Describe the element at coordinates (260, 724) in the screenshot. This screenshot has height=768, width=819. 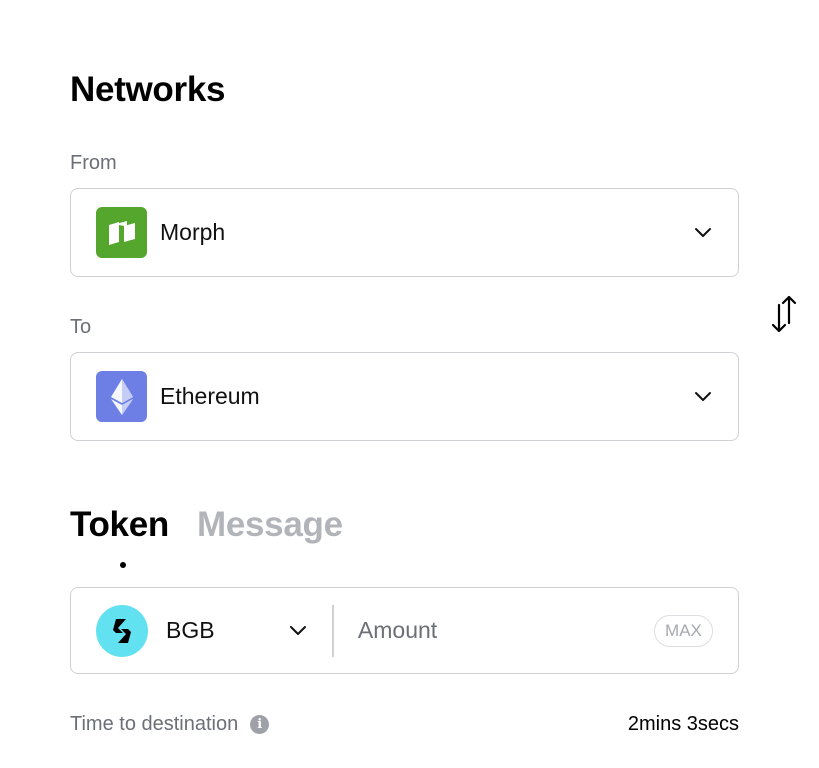
I see `info-icon: i` at that location.